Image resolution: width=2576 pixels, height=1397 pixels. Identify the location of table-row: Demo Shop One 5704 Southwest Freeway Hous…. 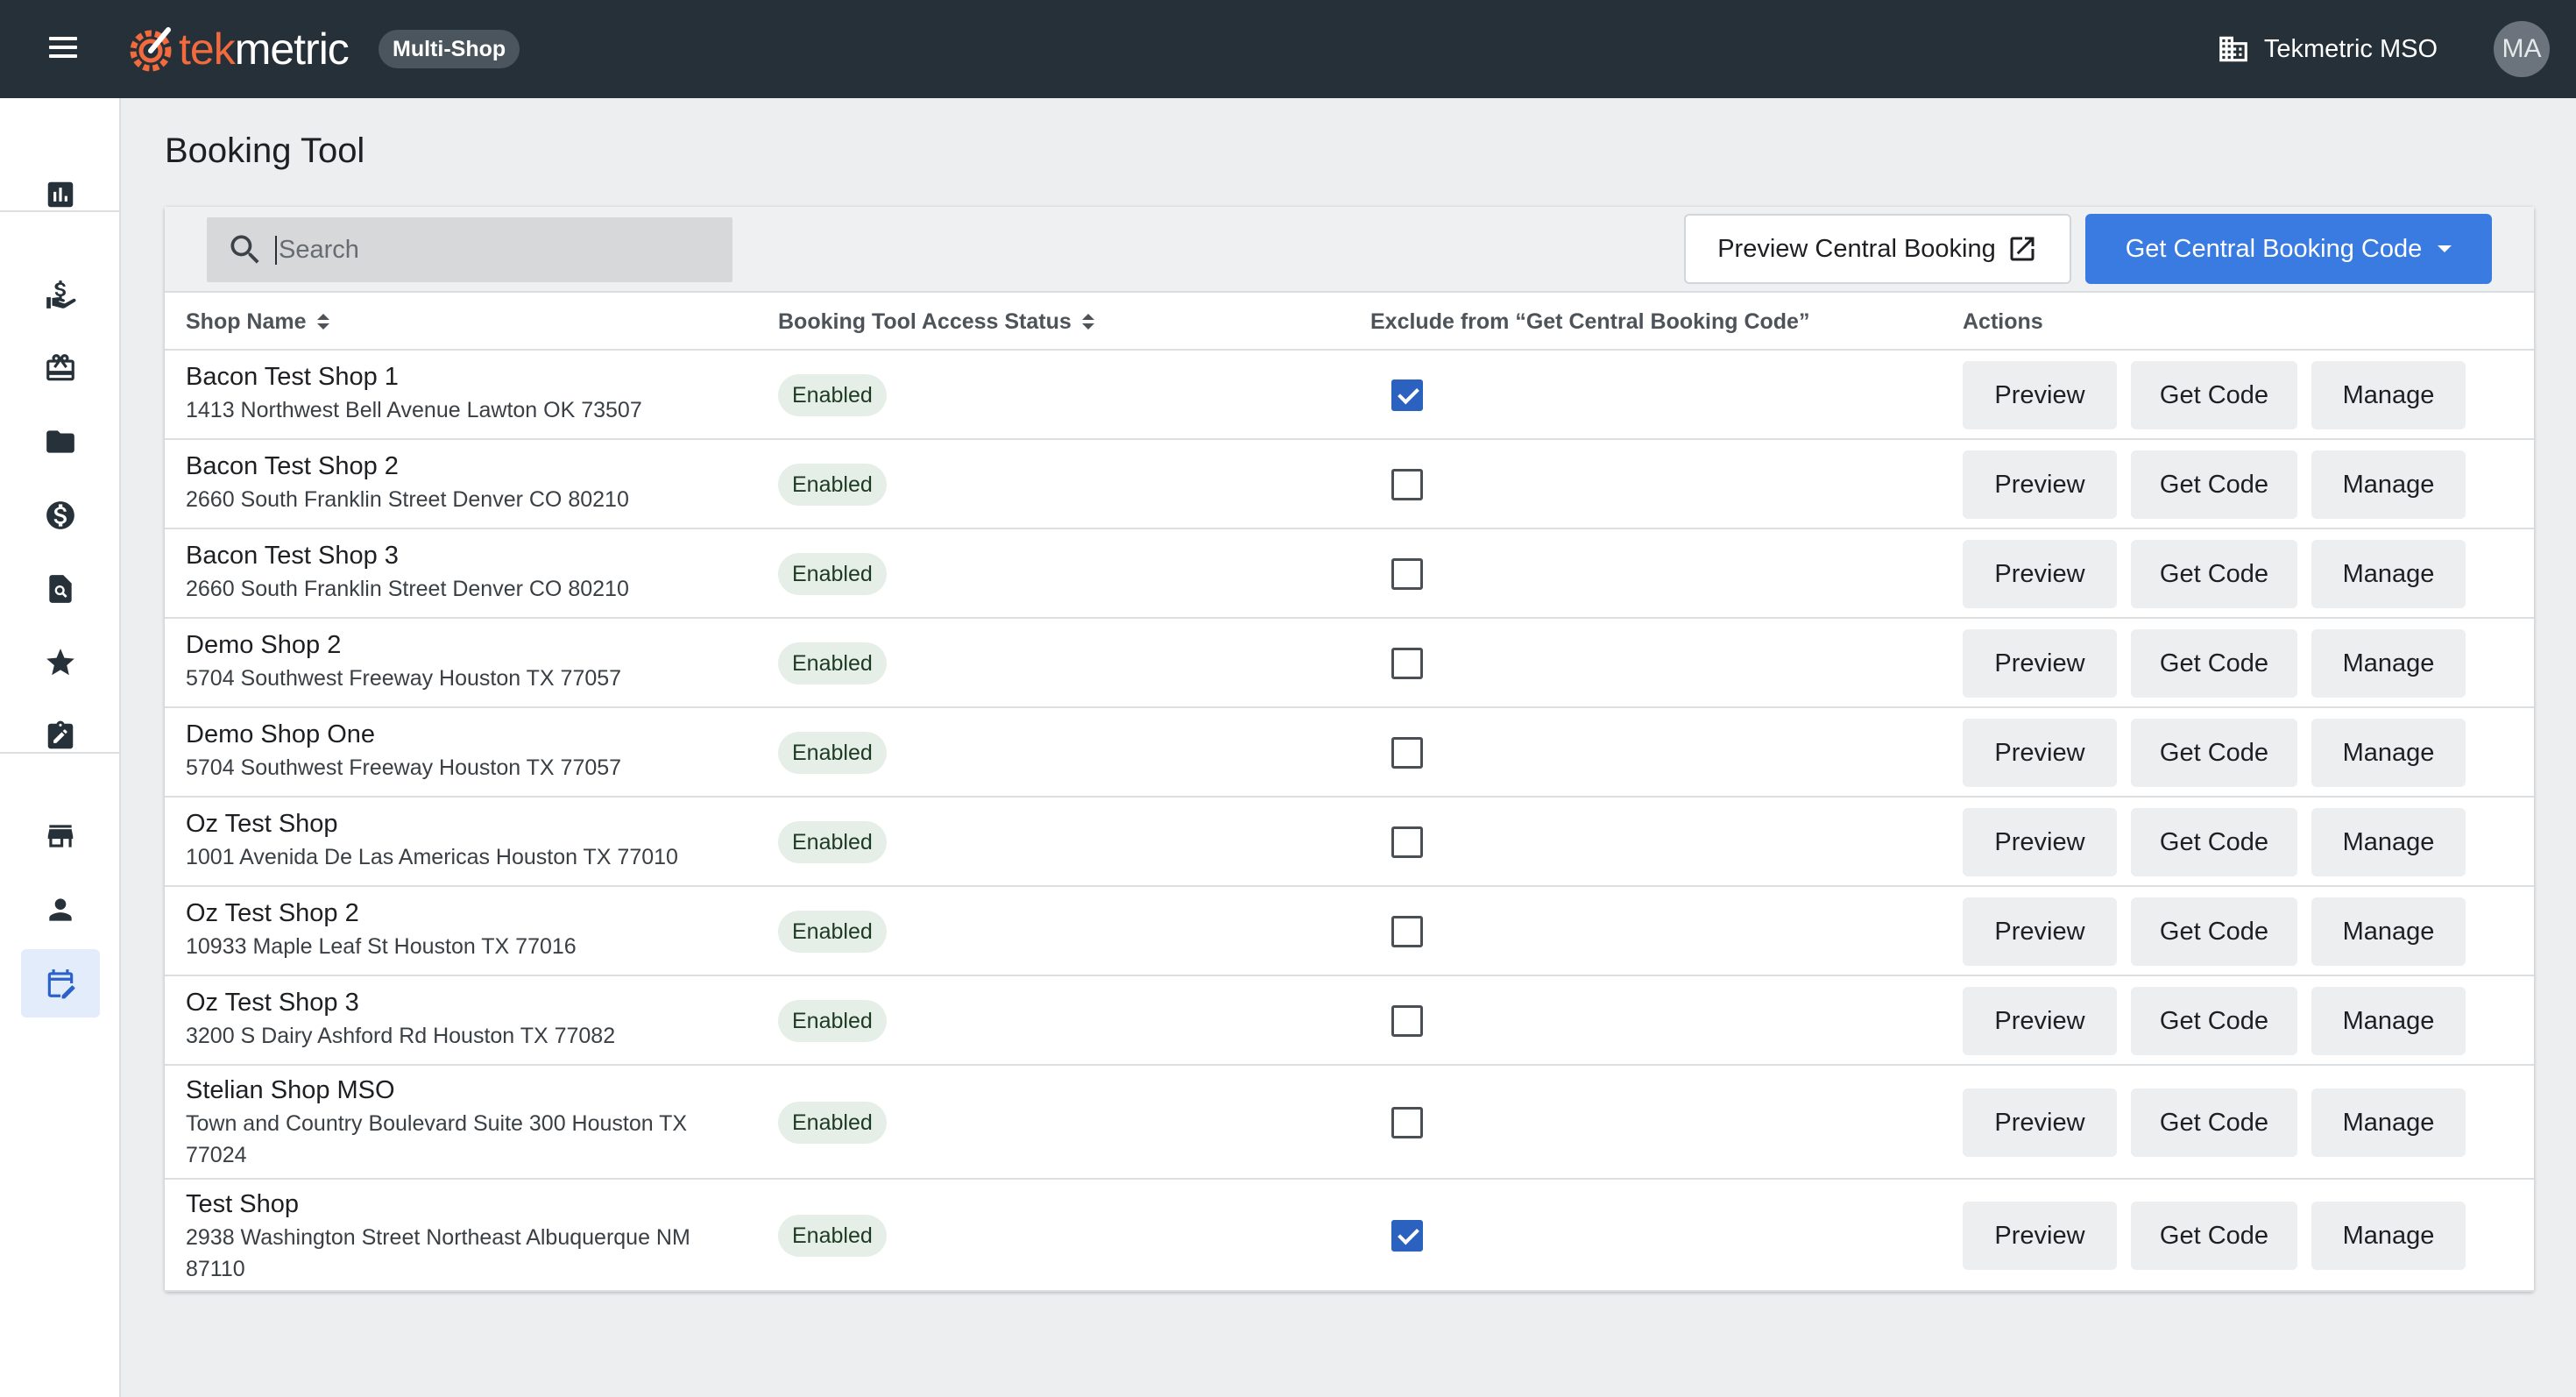
(1349, 753).